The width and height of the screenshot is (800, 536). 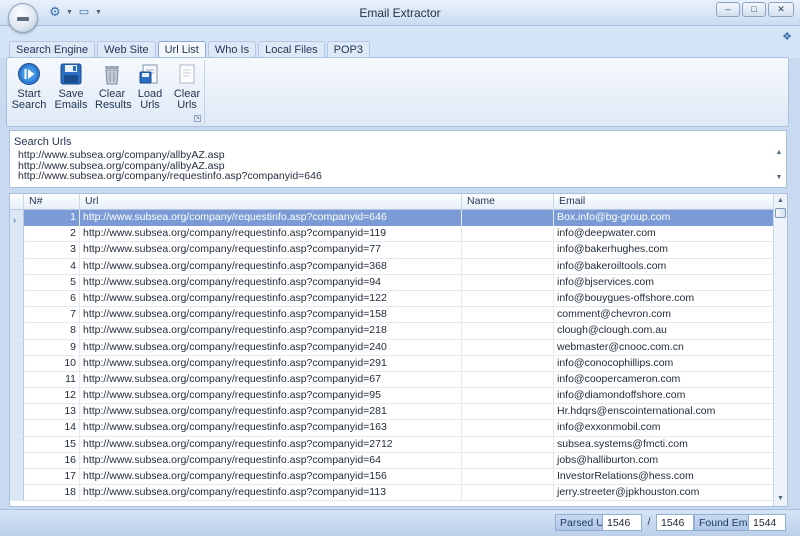 What do you see at coordinates (52, 202) in the screenshot?
I see `column-header-number: N#` at bounding box center [52, 202].